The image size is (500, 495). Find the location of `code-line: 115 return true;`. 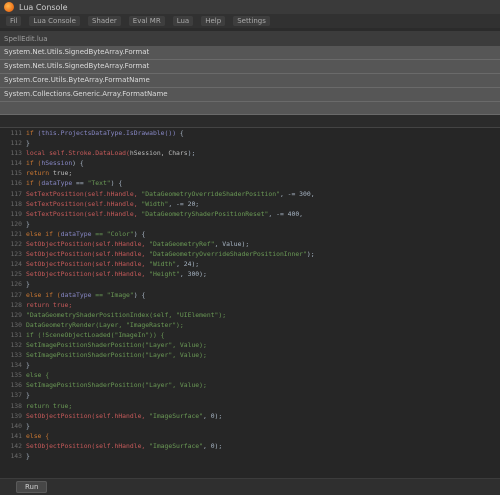

code-line: 115 return true; is located at coordinates (250, 173).